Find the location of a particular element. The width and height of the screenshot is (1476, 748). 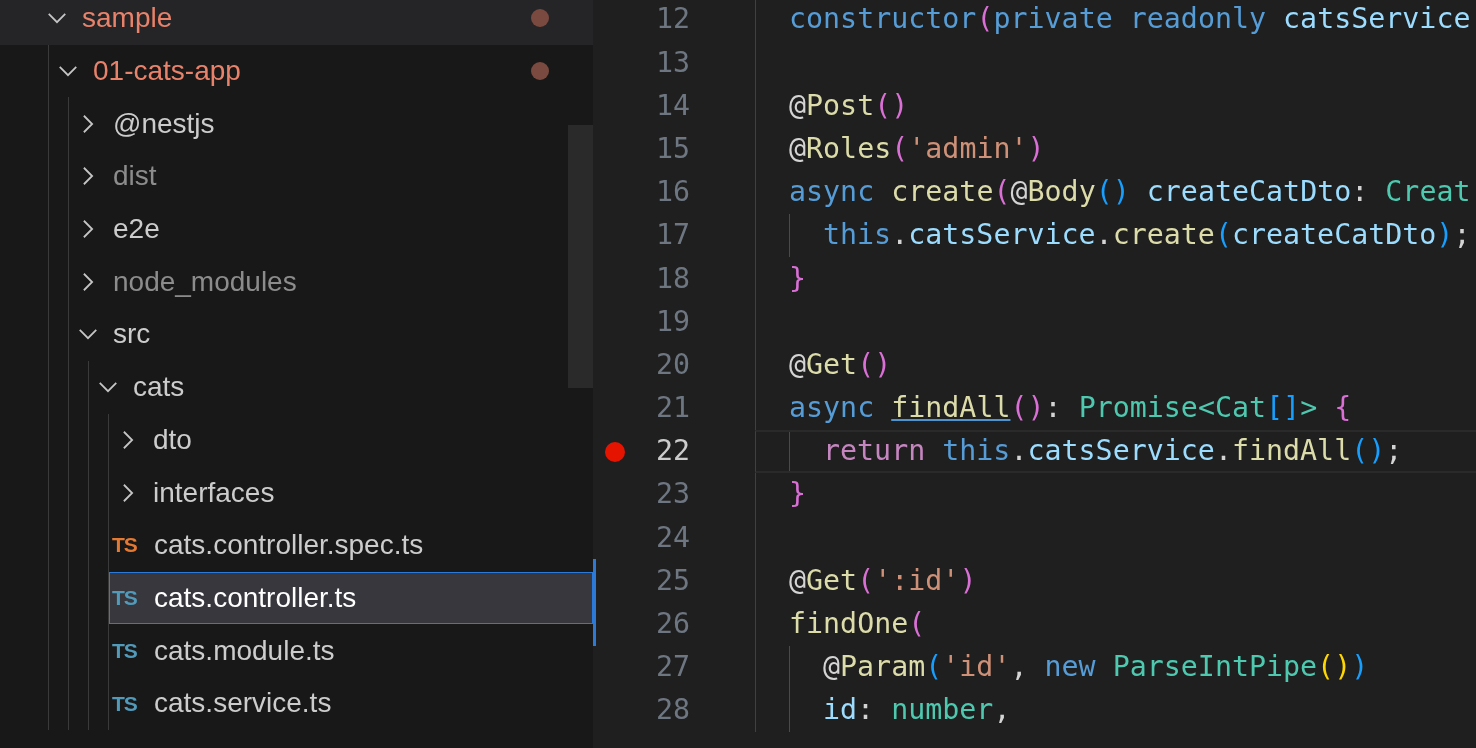

code-line: @Get() is located at coordinates (1115, 365).